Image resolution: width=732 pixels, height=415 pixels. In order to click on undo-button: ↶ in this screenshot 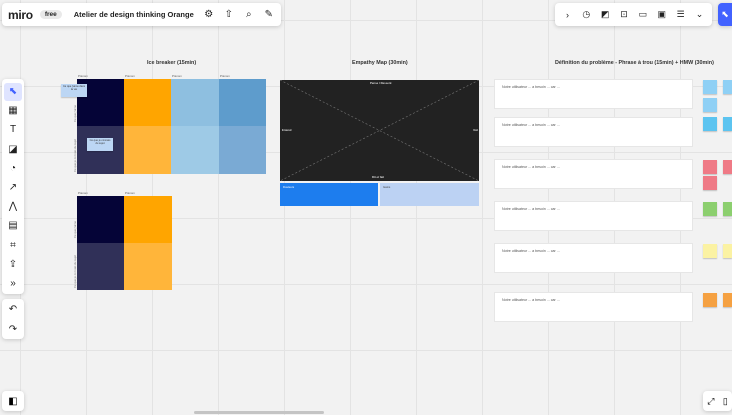, I will do `click(13, 309)`.